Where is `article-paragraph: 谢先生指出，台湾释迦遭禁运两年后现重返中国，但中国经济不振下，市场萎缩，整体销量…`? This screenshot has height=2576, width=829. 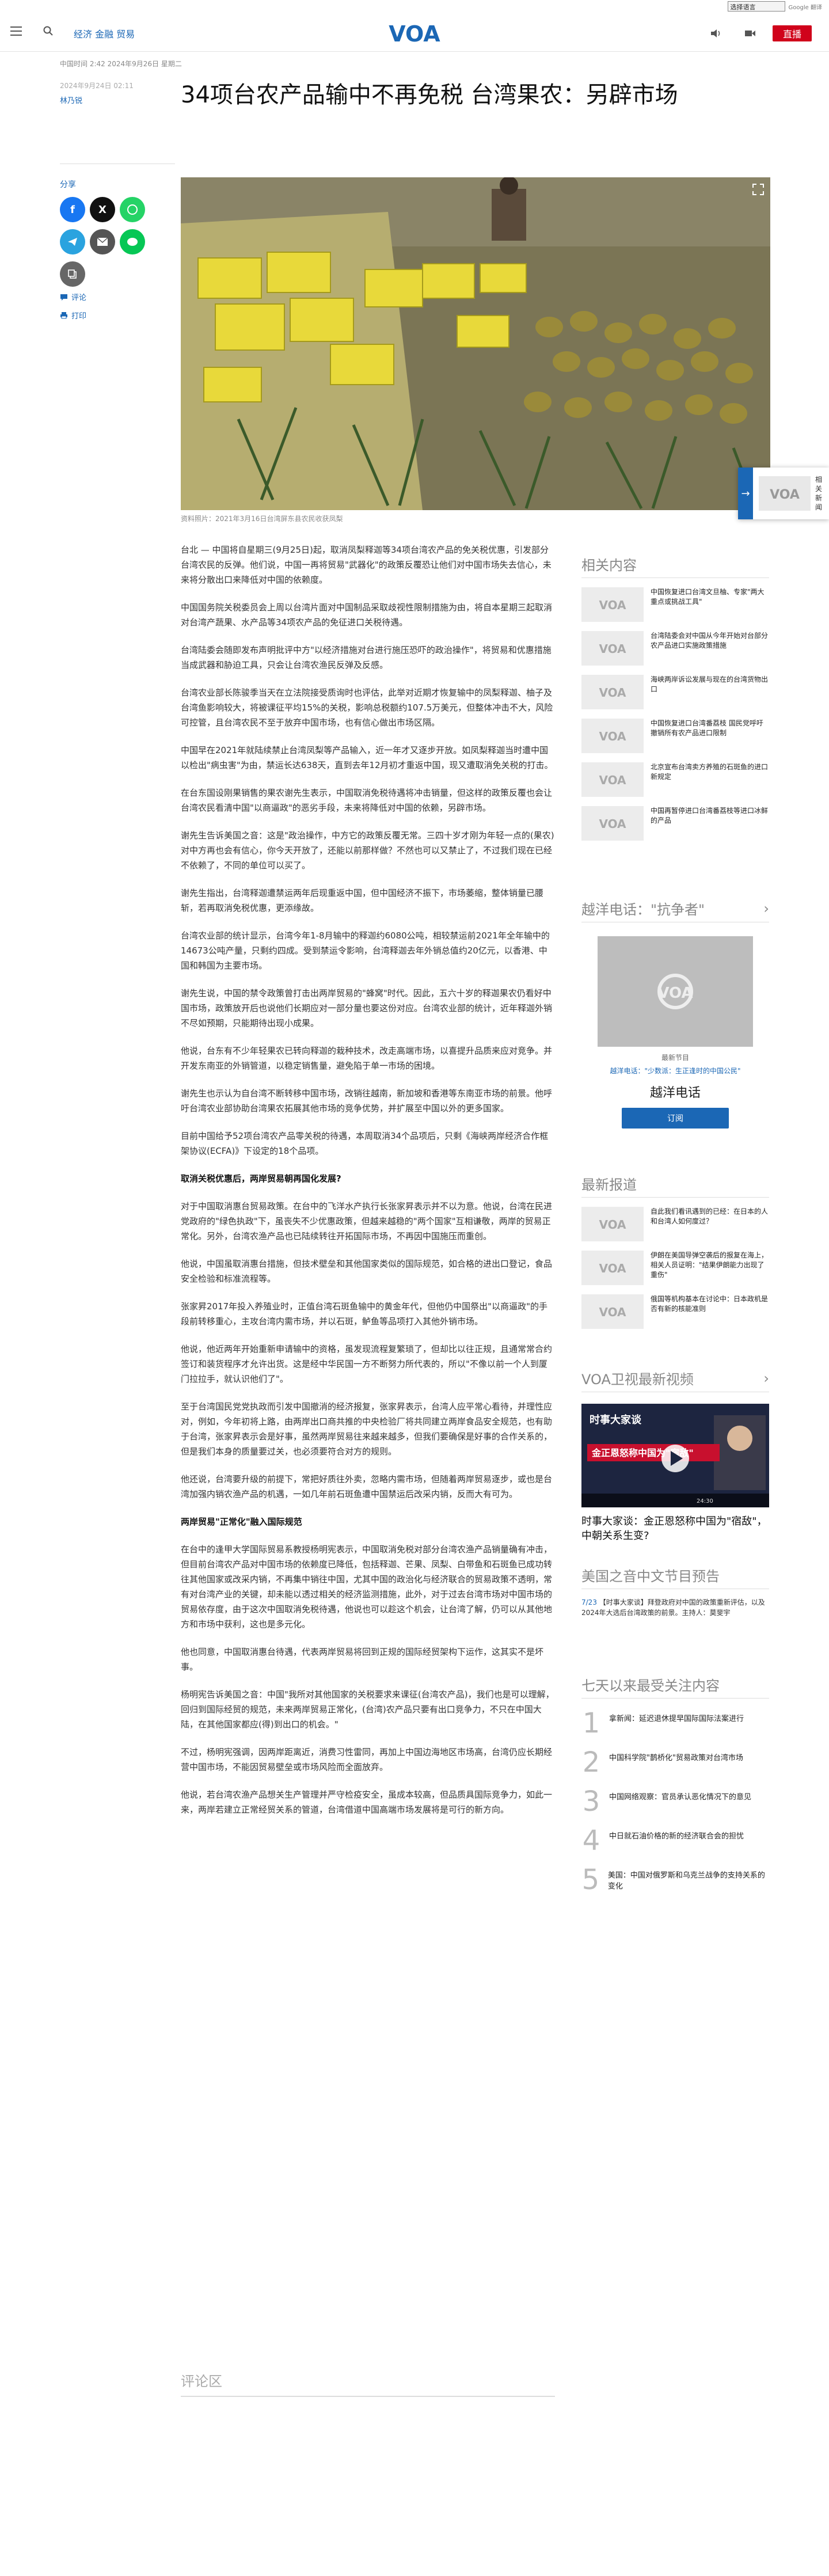 article-paragraph: 谢先生指出，台湾释迦遭禁运两年后现重返中国，但中国经济不振下，市场萎缩，整体销量… is located at coordinates (362, 901).